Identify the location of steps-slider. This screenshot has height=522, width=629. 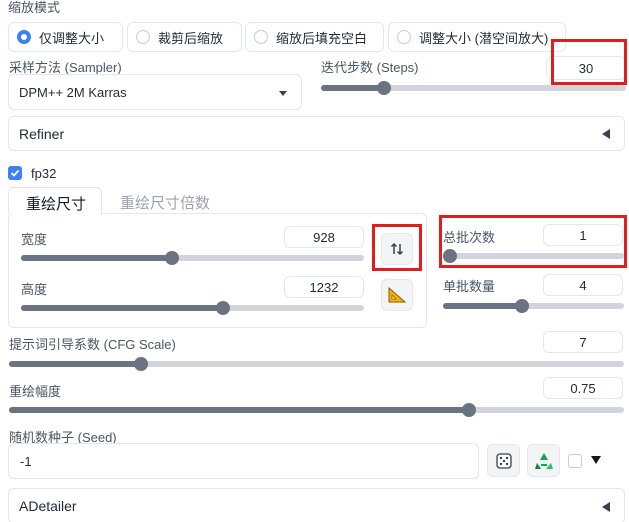
(473, 88).